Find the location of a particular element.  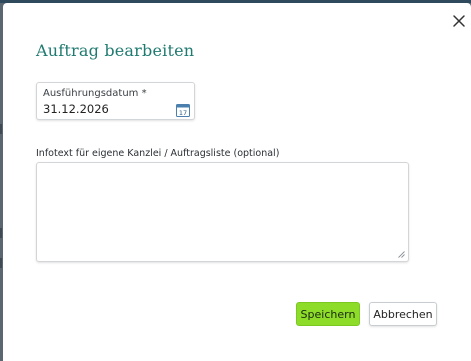

execution-date-input is located at coordinates (103, 109).